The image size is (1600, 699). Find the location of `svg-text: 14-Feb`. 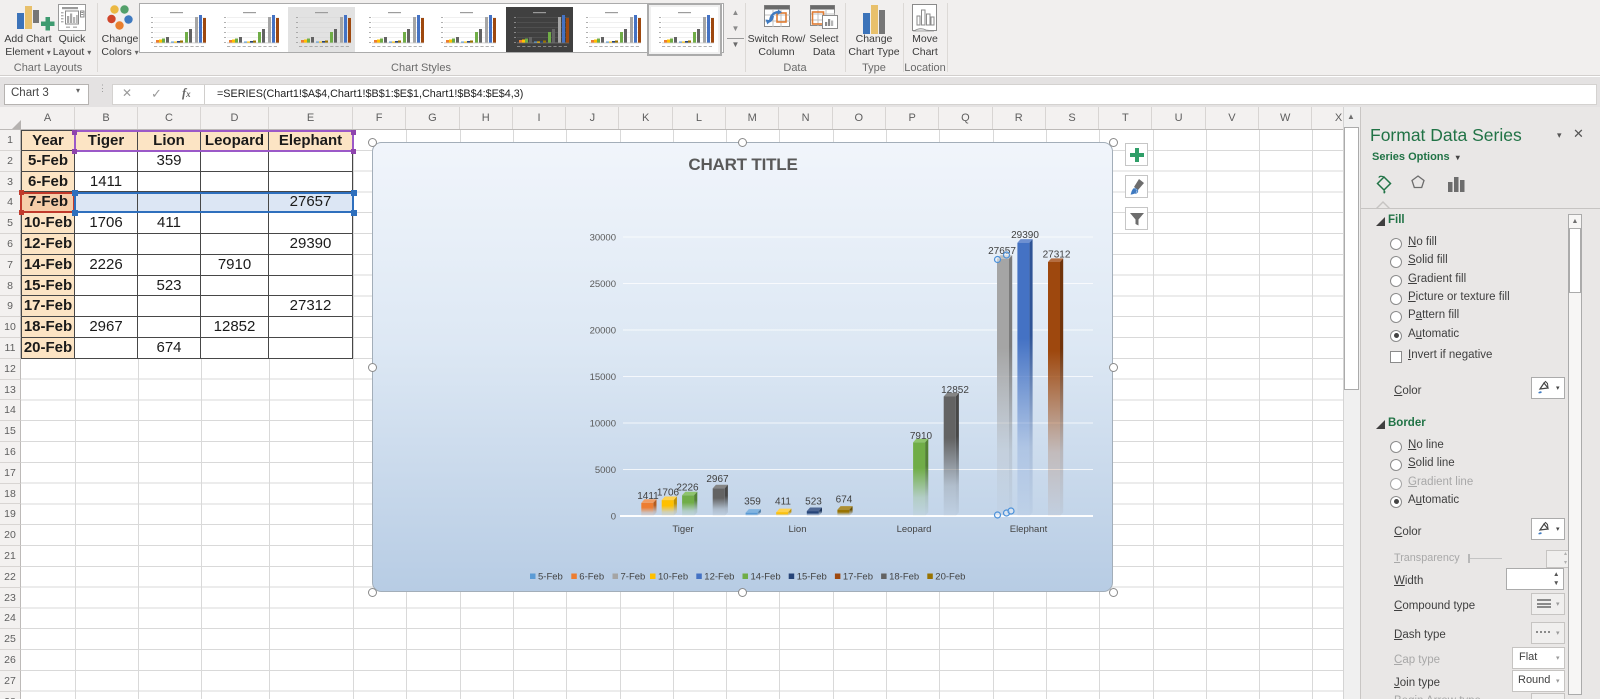

svg-text: 14-Feb is located at coordinates (766, 577).